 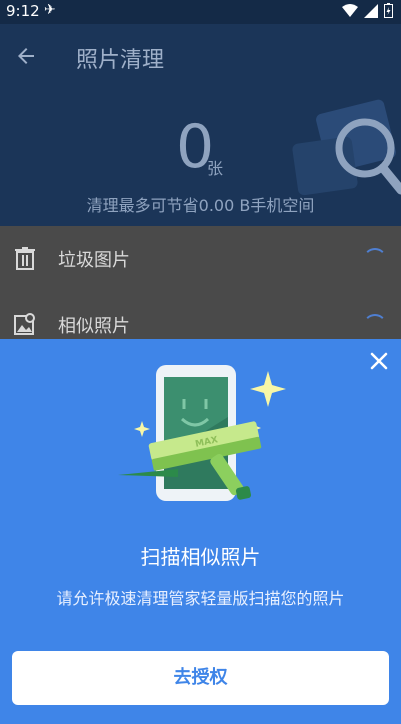 What do you see at coordinates (94, 260) in the screenshot?
I see `list-item-label: 垃圾图片` at bounding box center [94, 260].